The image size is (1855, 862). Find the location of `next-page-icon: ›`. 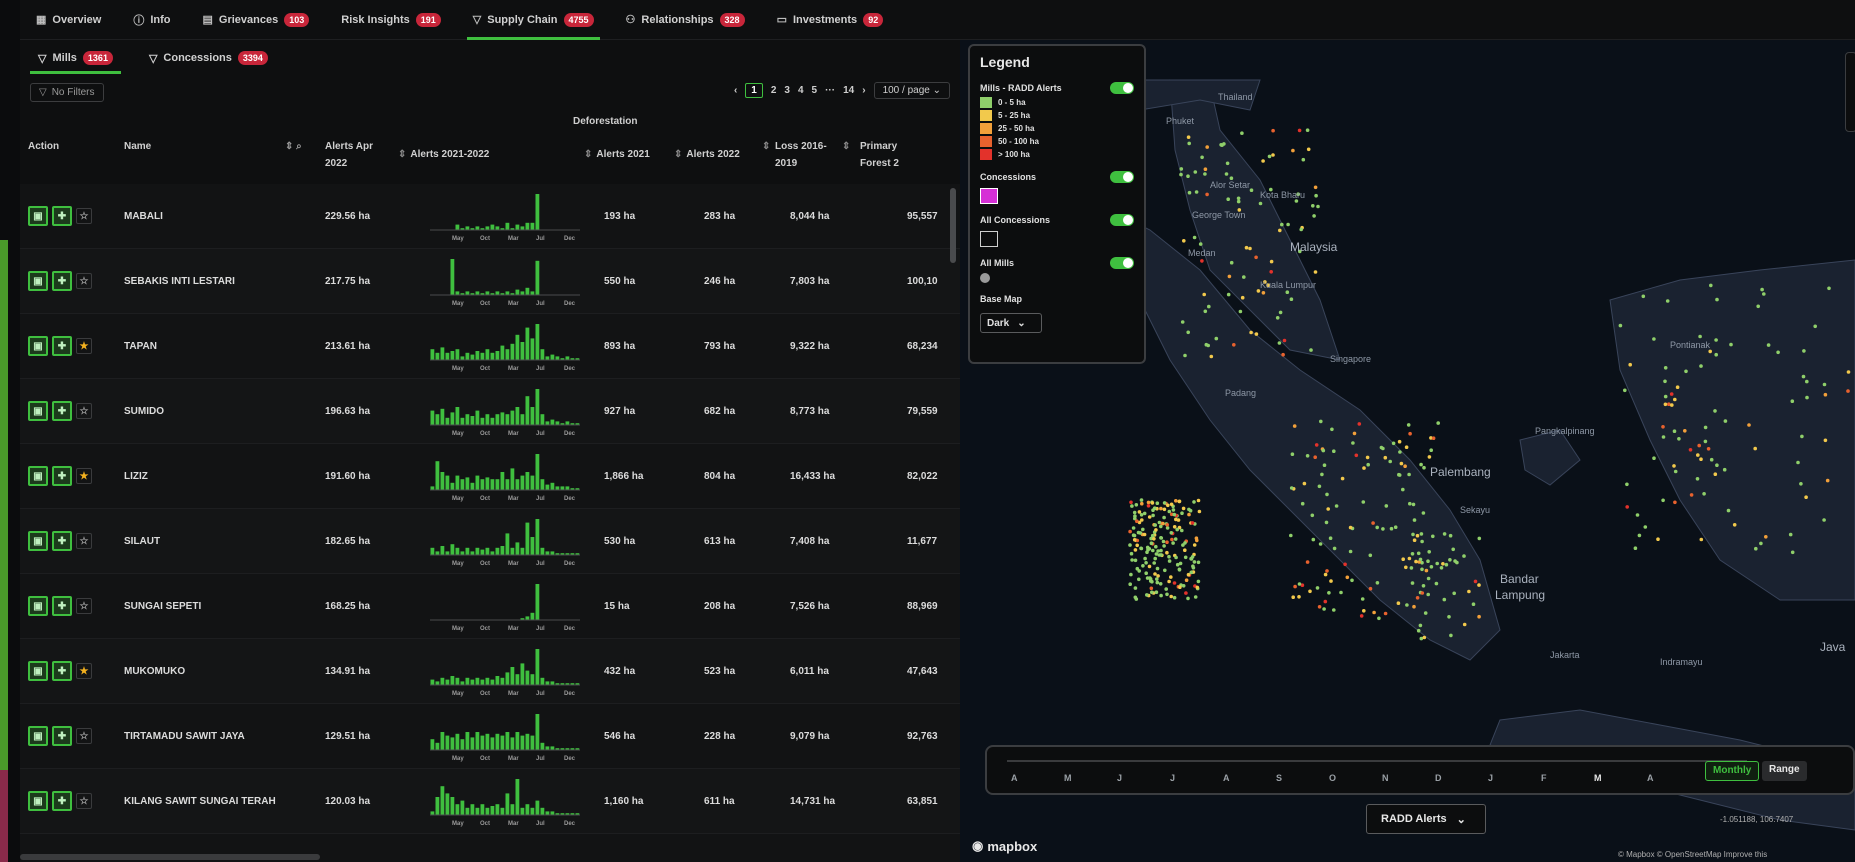

next-page-icon: › is located at coordinates (863, 90).